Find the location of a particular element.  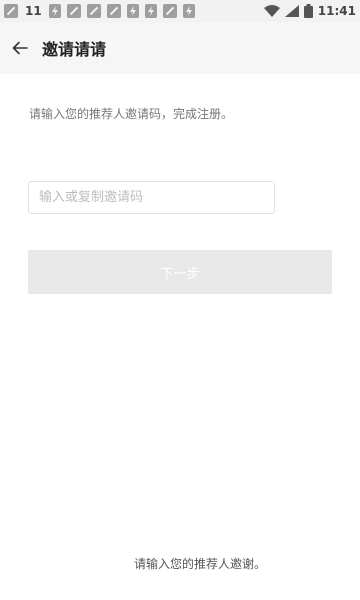

arrow-left-icon is located at coordinates (20, 48).